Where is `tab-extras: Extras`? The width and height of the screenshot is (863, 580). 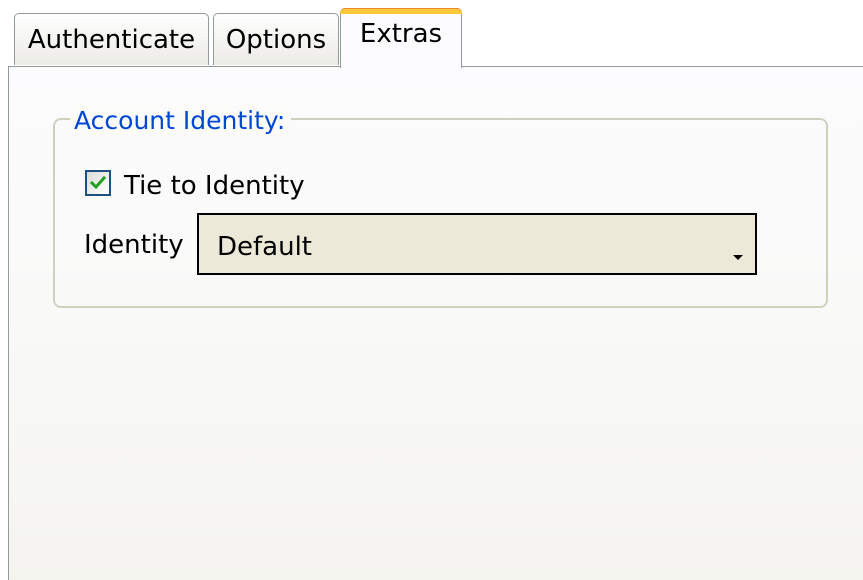 tab-extras: Extras is located at coordinates (401, 38).